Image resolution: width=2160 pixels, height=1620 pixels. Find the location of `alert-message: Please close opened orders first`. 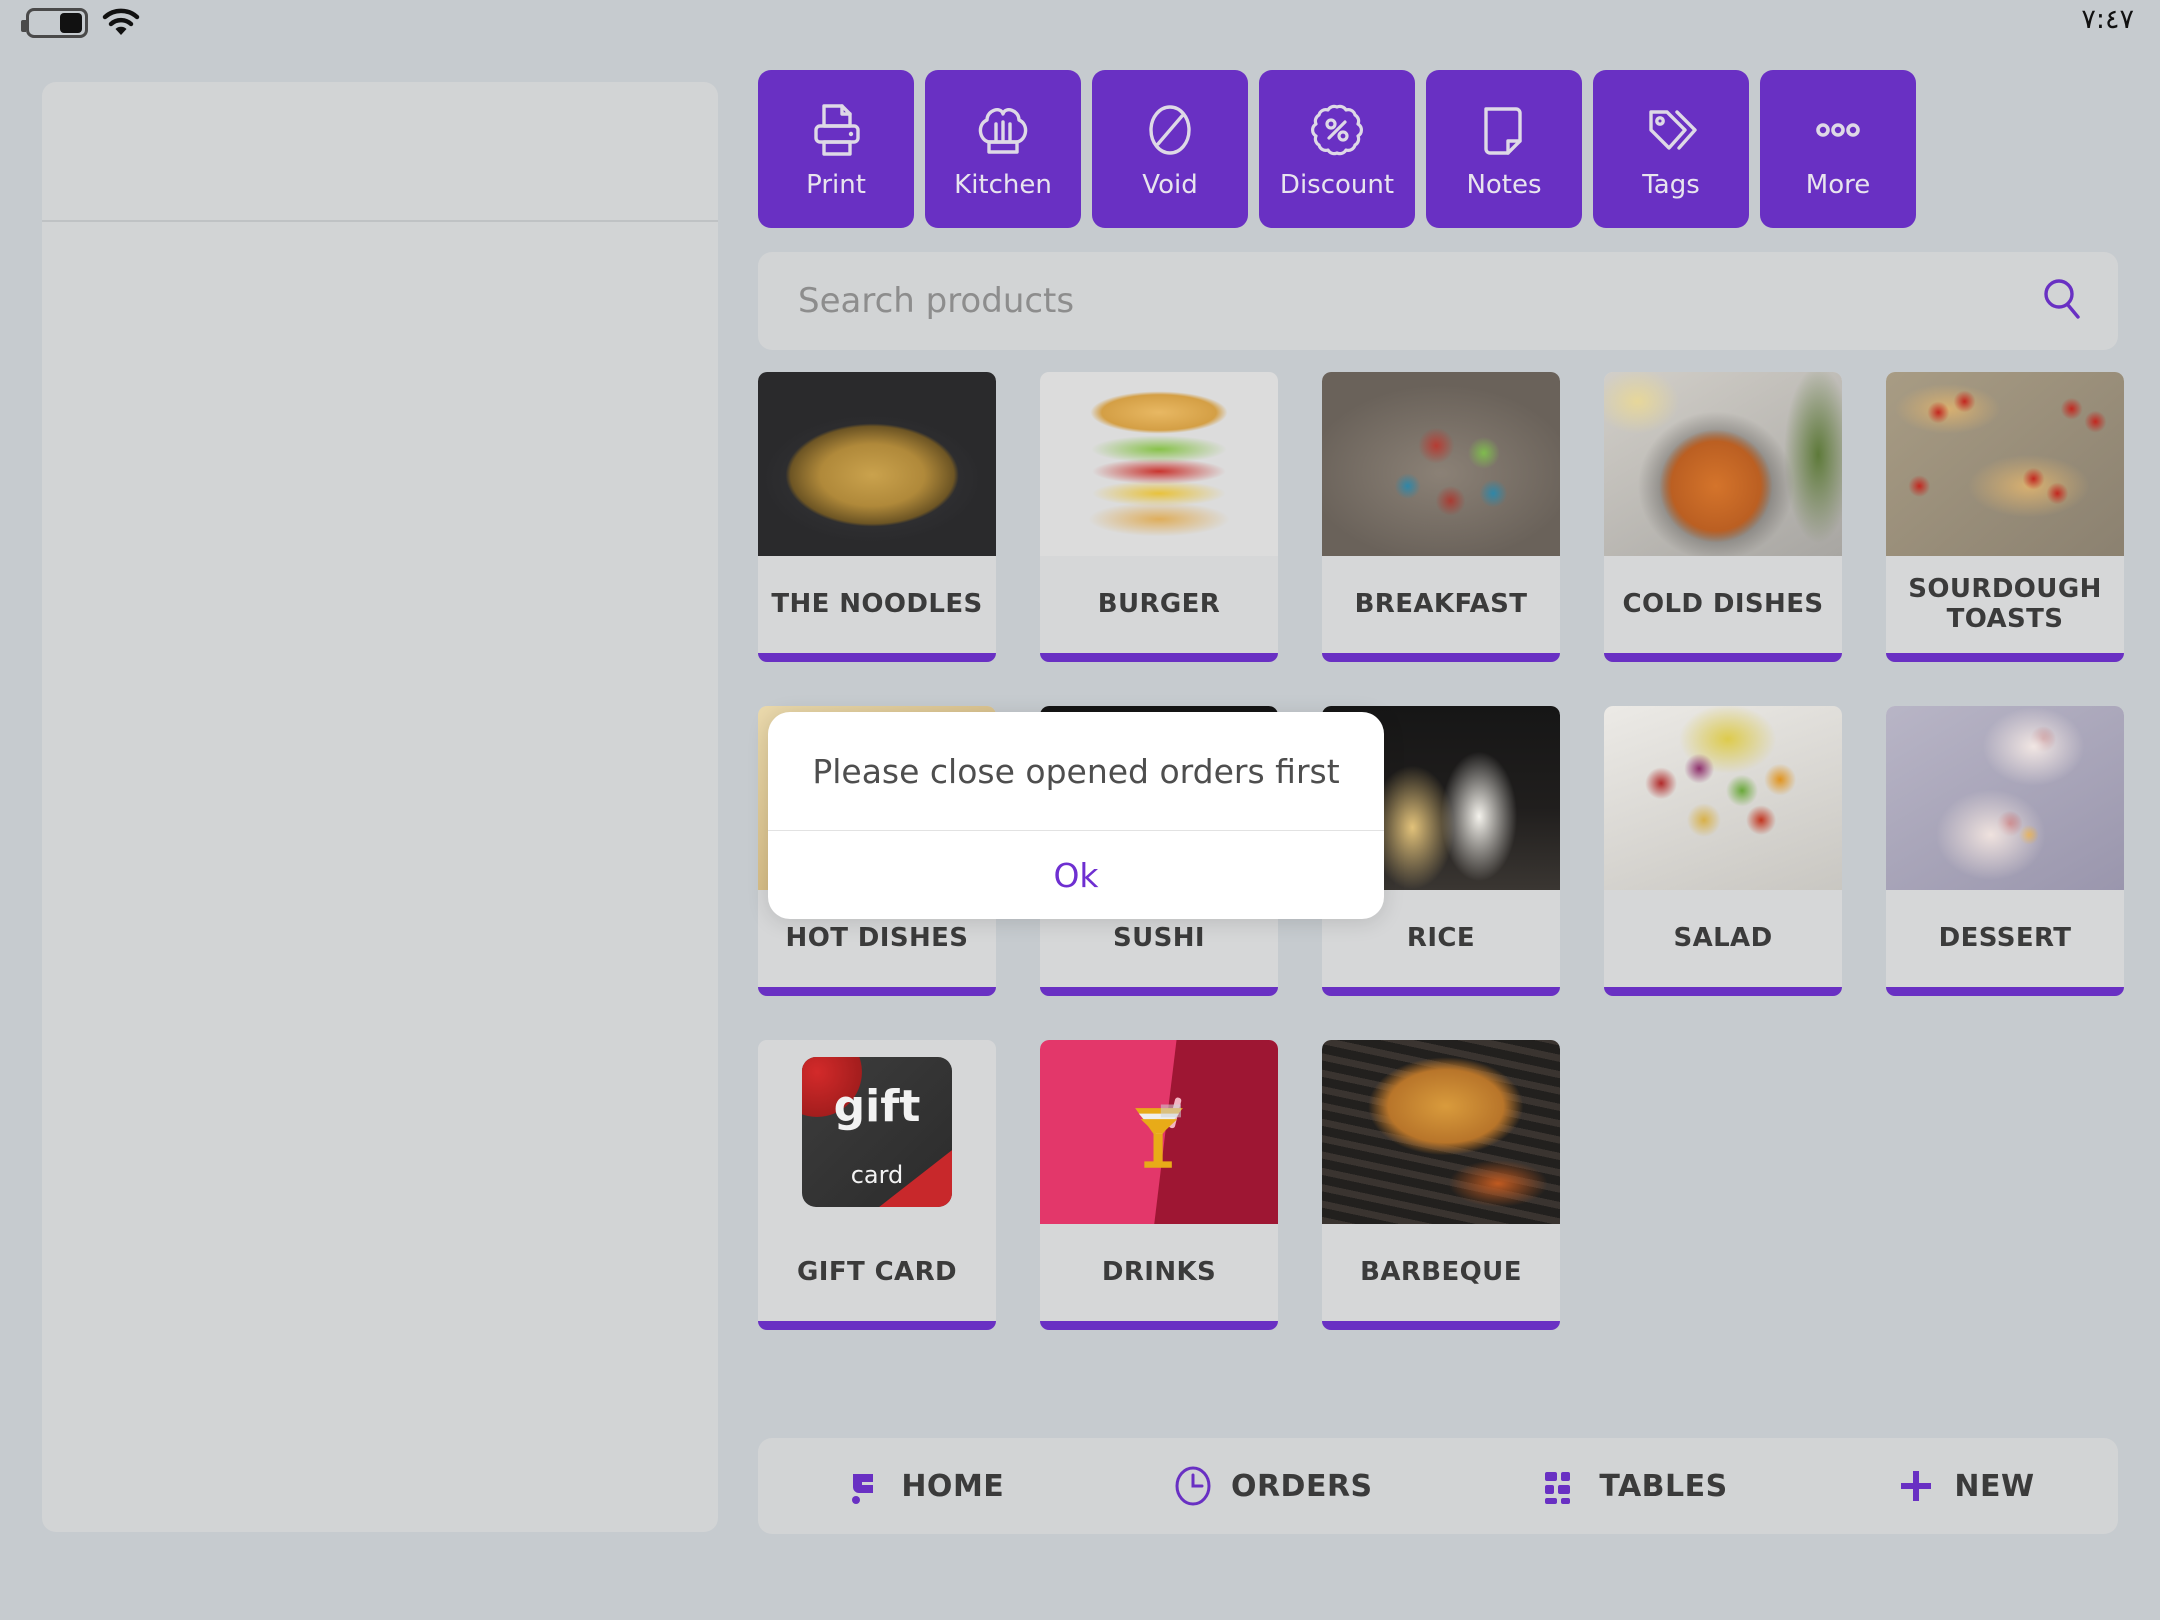

alert-message: Please close opened orders first is located at coordinates (1076, 771).